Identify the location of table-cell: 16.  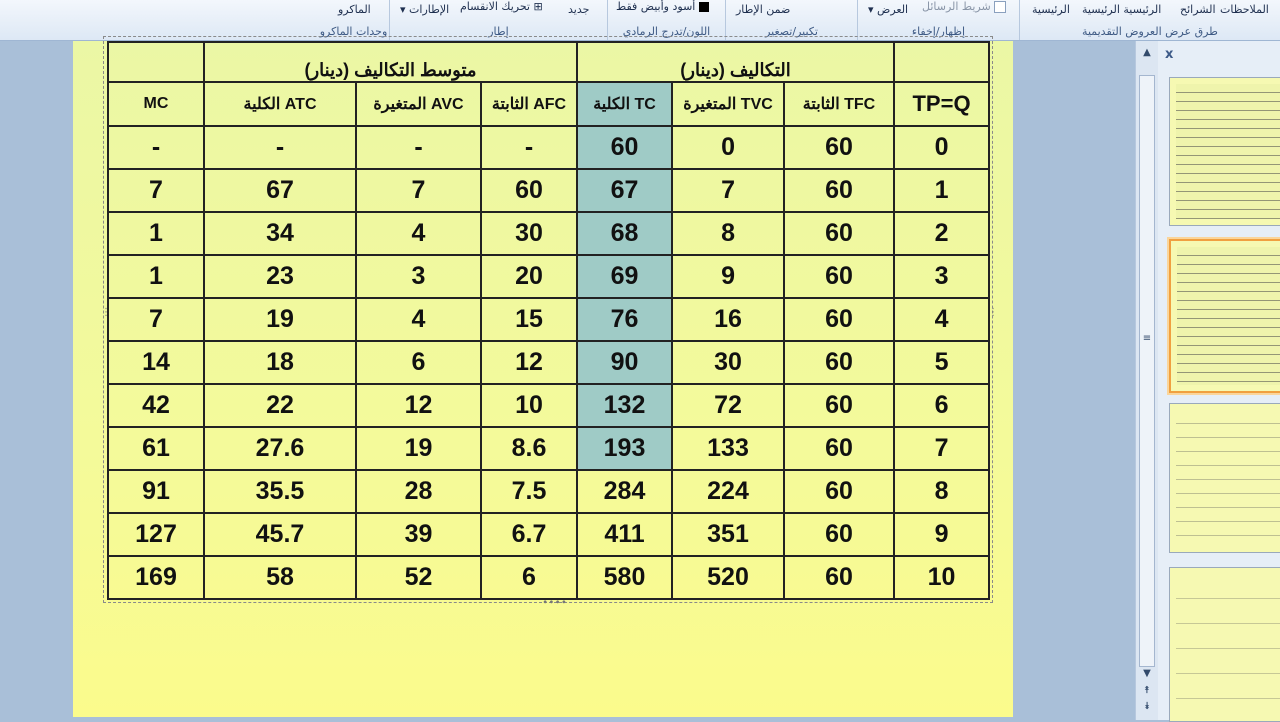
(728, 319).